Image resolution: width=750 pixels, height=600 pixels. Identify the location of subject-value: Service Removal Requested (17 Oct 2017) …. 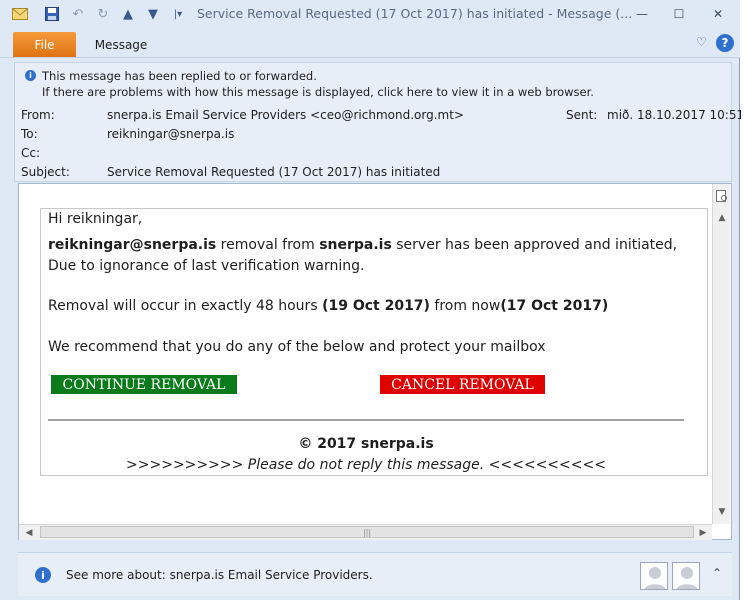
(274, 172).